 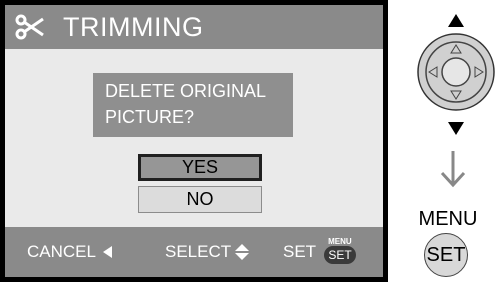 I want to click on set-hint-label: SET, so click(x=300, y=251).